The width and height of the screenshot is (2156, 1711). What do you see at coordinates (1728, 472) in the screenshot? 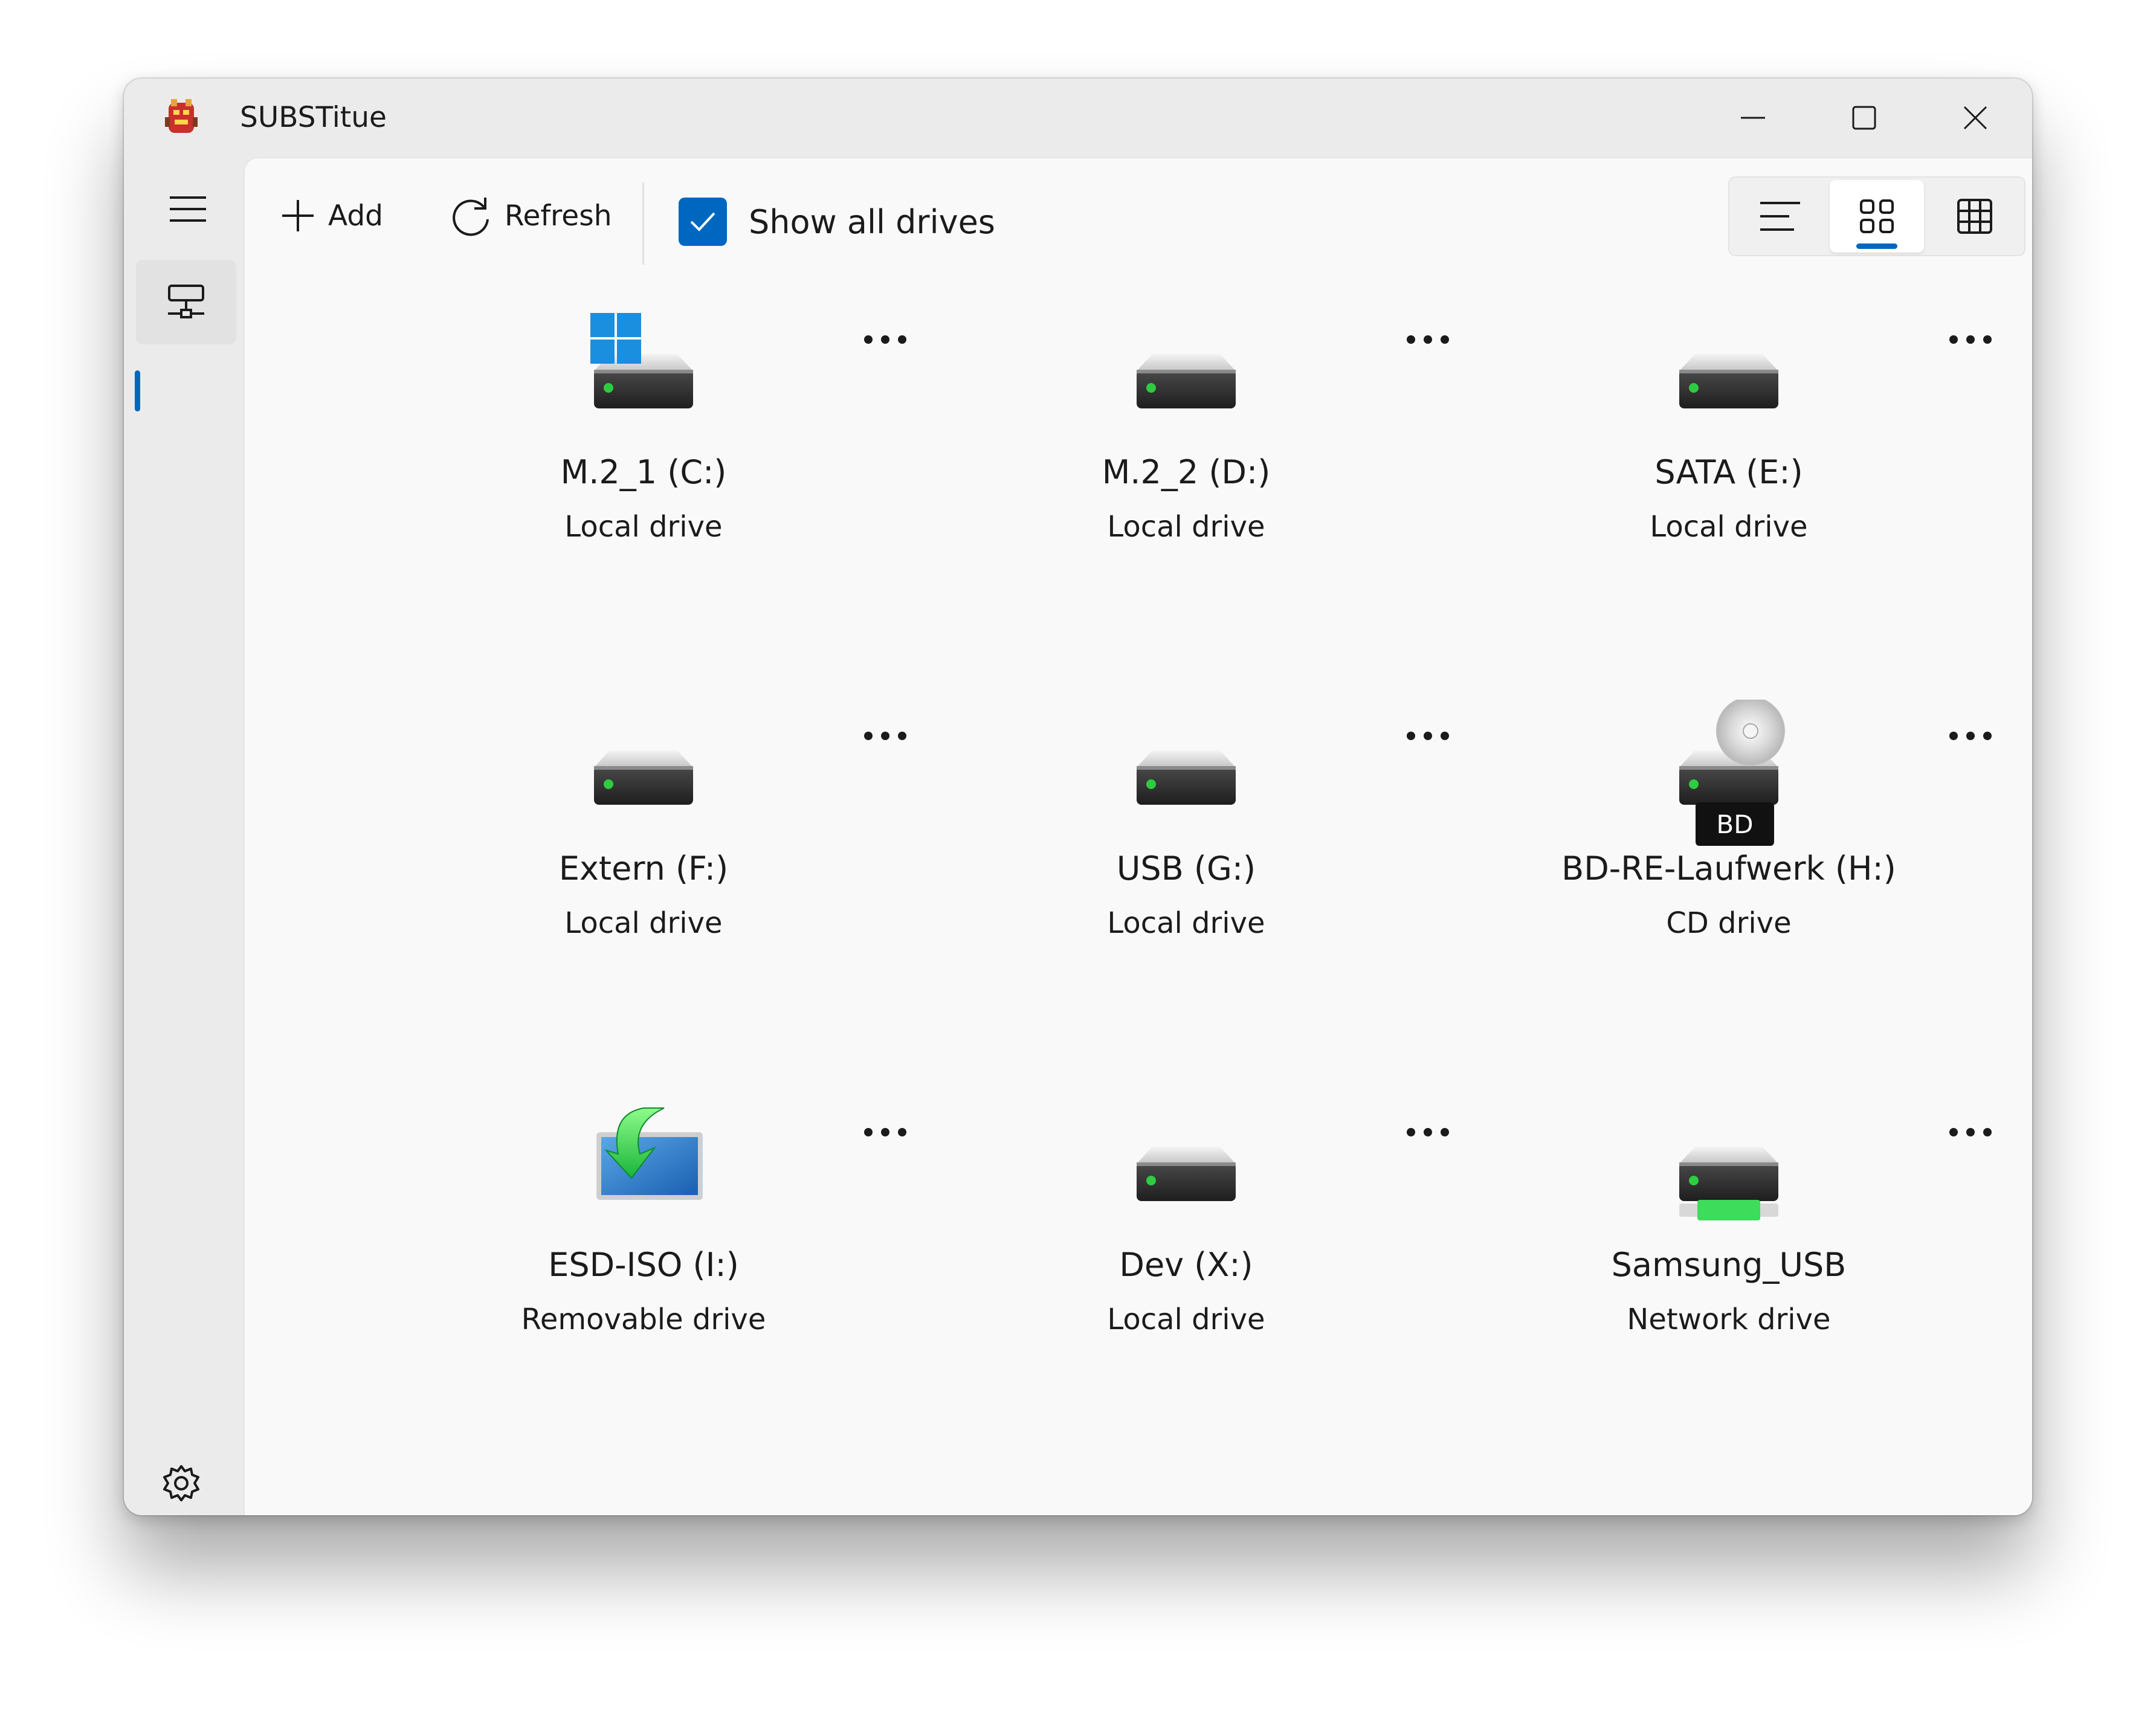
I see `drive-name: SATA (E:)` at bounding box center [1728, 472].